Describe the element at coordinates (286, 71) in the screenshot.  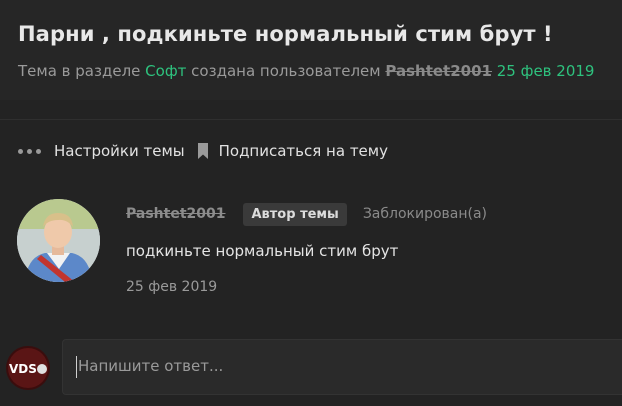
I see `meta-mid: создана пользователем` at that location.